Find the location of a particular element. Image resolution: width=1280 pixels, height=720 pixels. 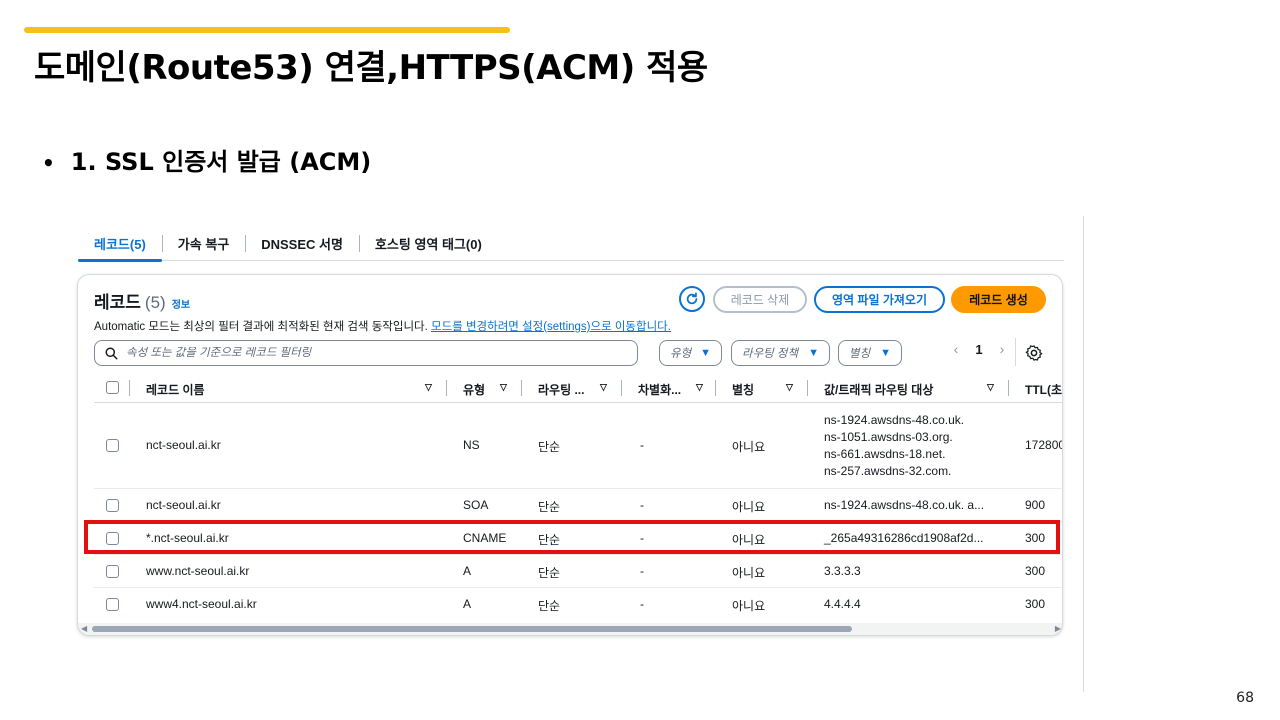

record-name: www.nct-seoul.ai.kr is located at coordinates (198, 571).